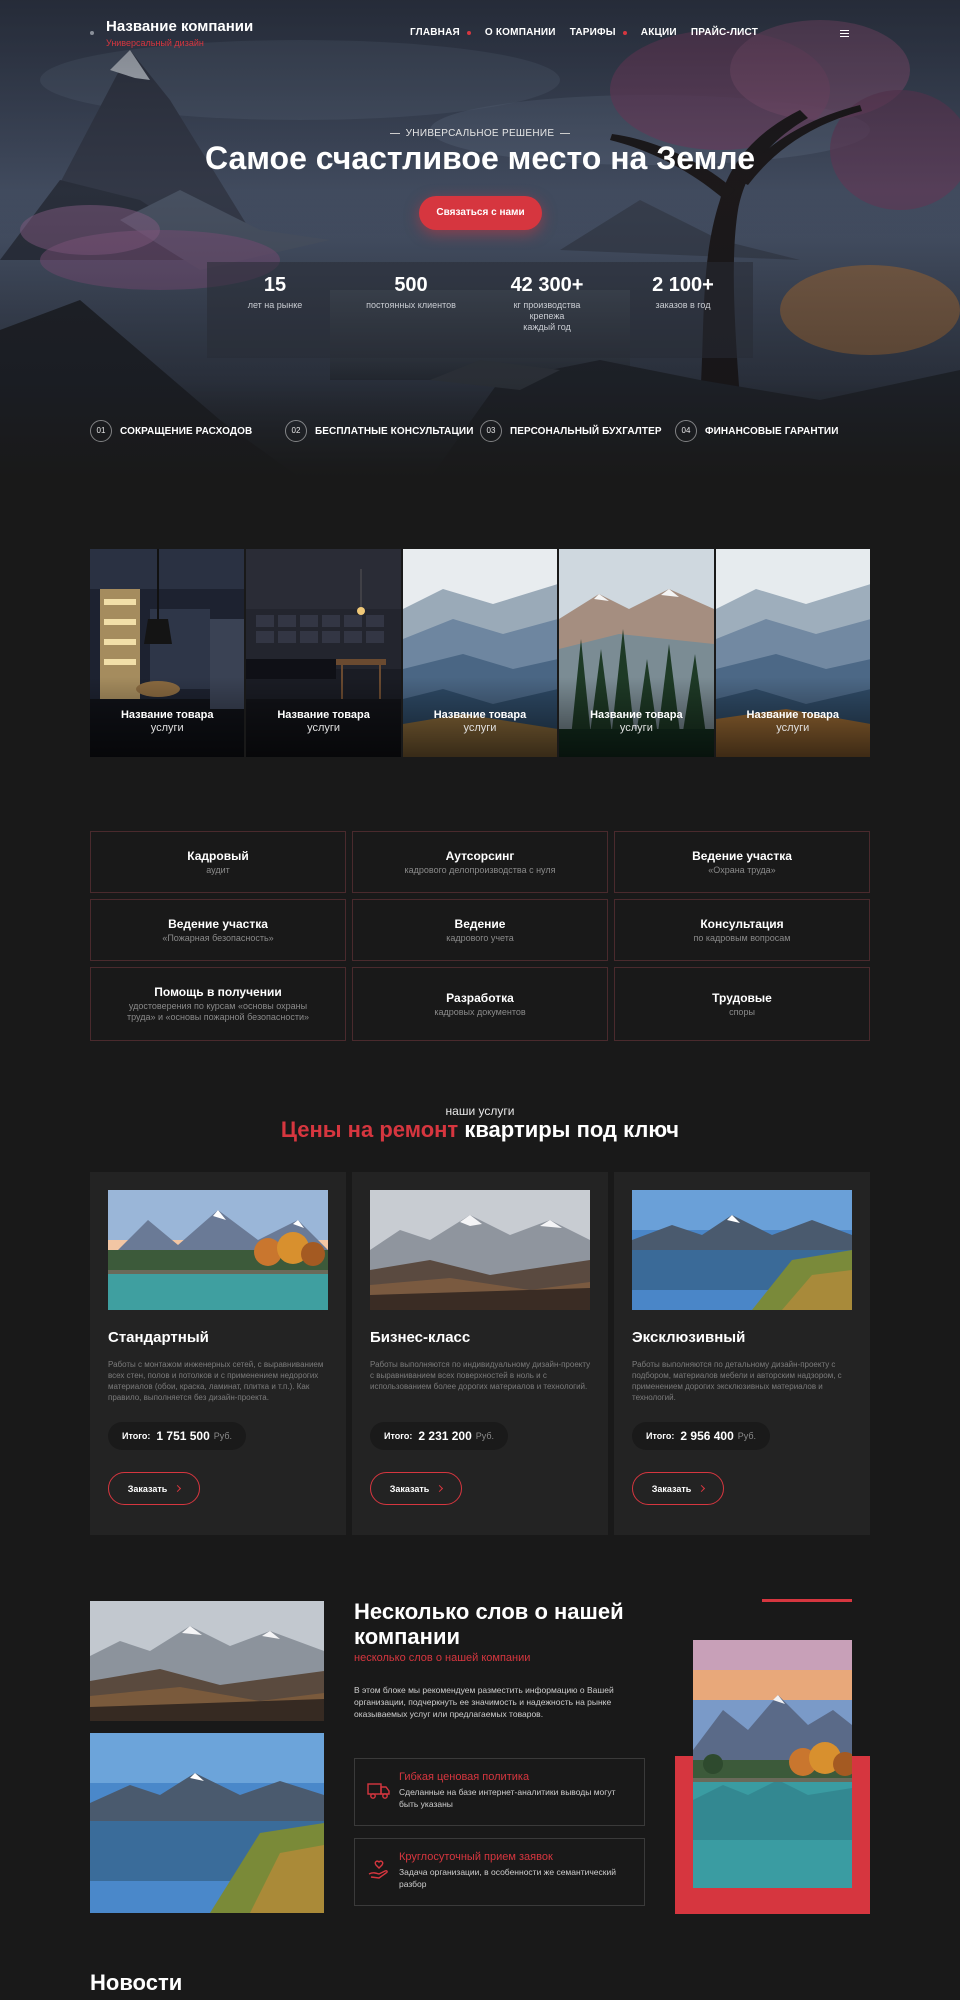 This screenshot has width=960, height=2000. What do you see at coordinates (136, 1982) in the screenshot?
I see `news-title: Новости` at bounding box center [136, 1982].